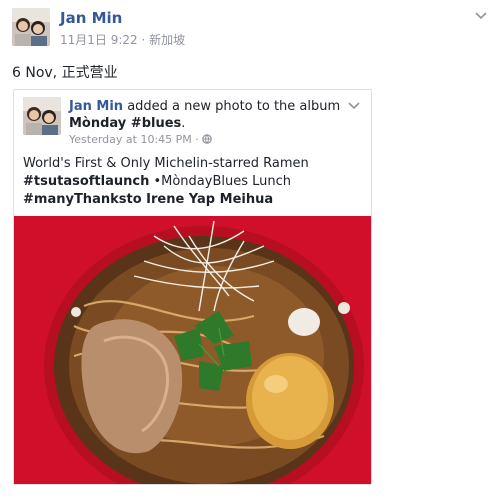  I want to click on caption-text: •MòndayBlues Lunch, so click(220, 181).